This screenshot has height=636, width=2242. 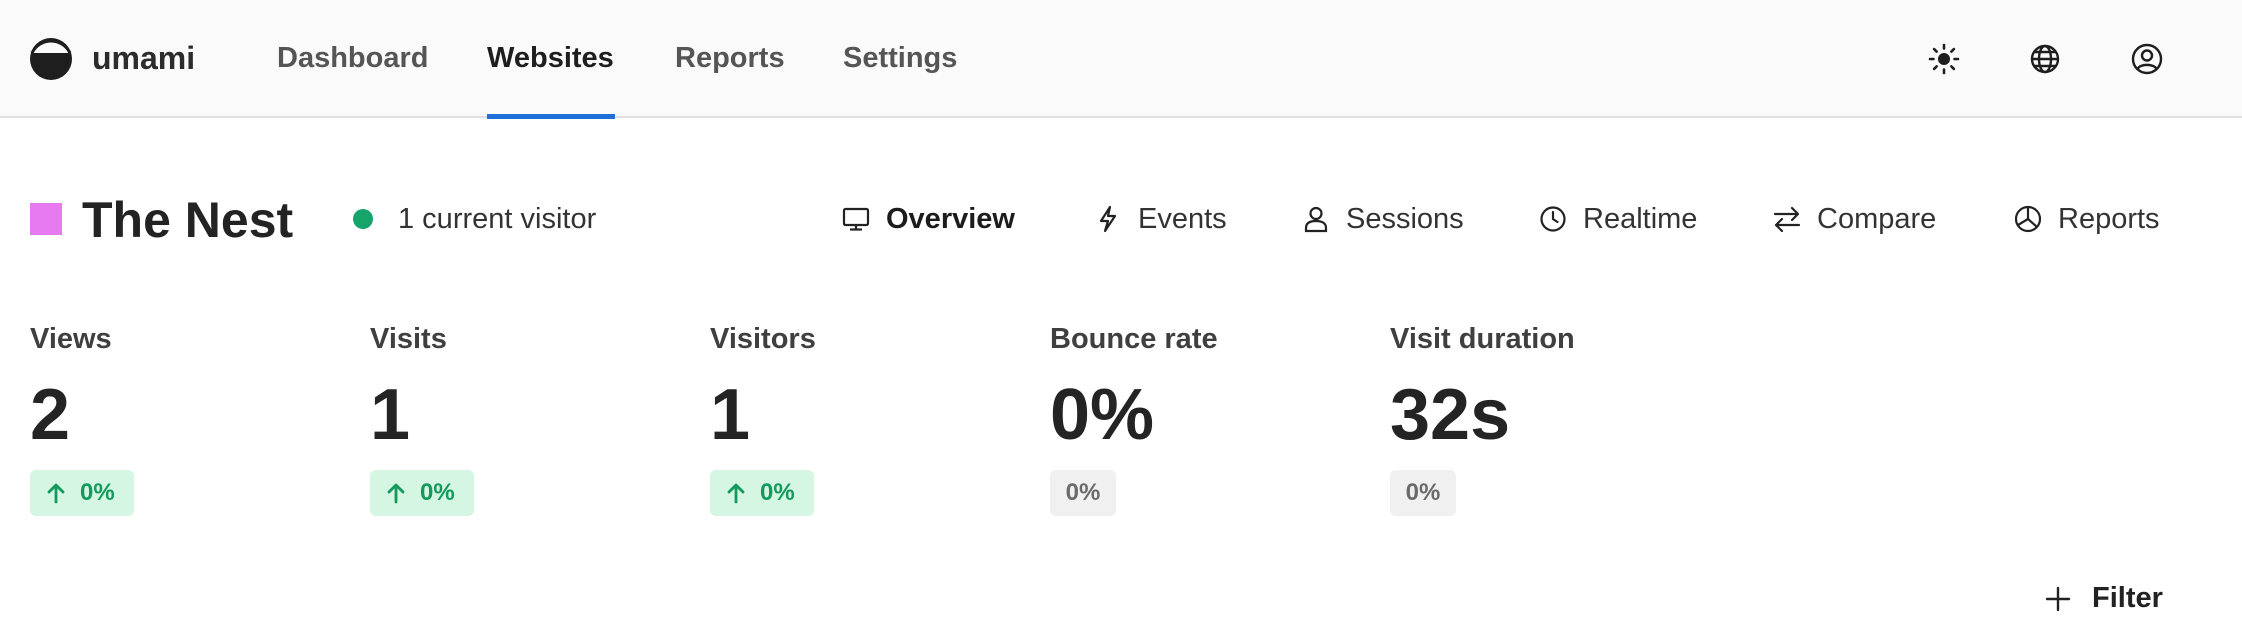 What do you see at coordinates (497, 219) in the screenshot?
I see `current-visitors-text: 1 current visitor` at bounding box center [497, 219].